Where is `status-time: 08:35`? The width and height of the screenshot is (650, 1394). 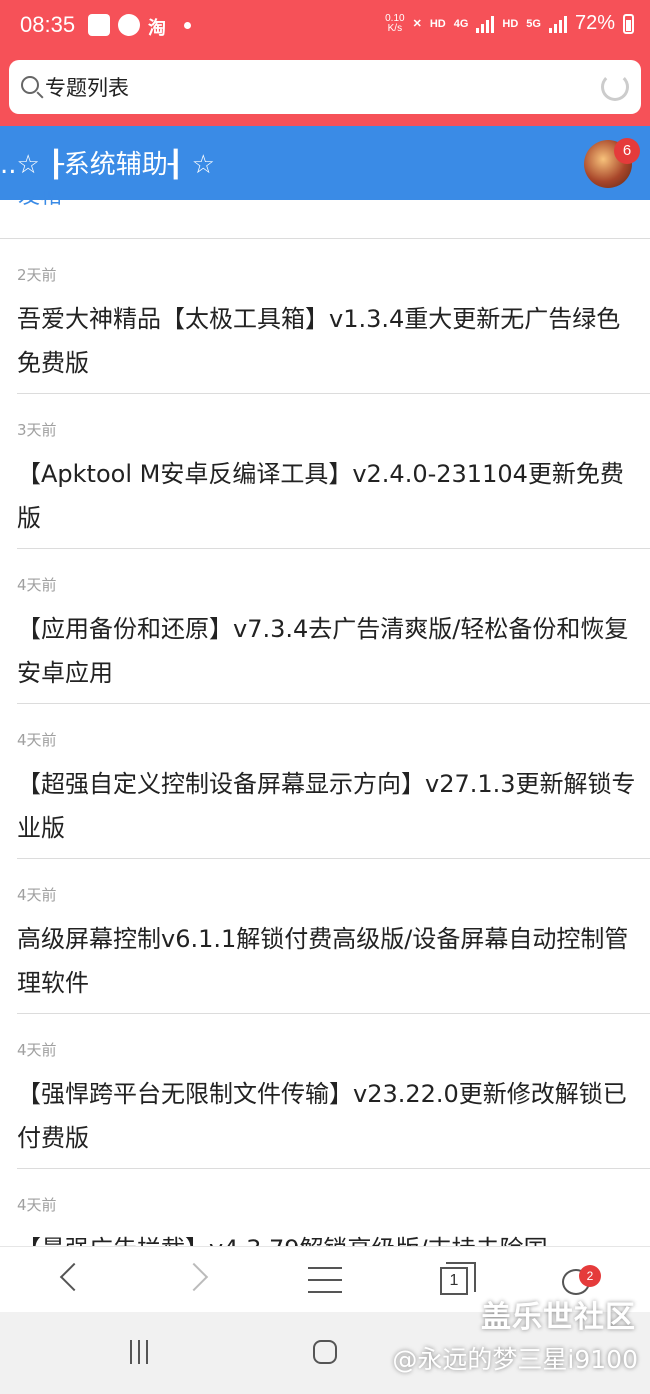
status-time: 08:35 is located at coordinates (48, 24).